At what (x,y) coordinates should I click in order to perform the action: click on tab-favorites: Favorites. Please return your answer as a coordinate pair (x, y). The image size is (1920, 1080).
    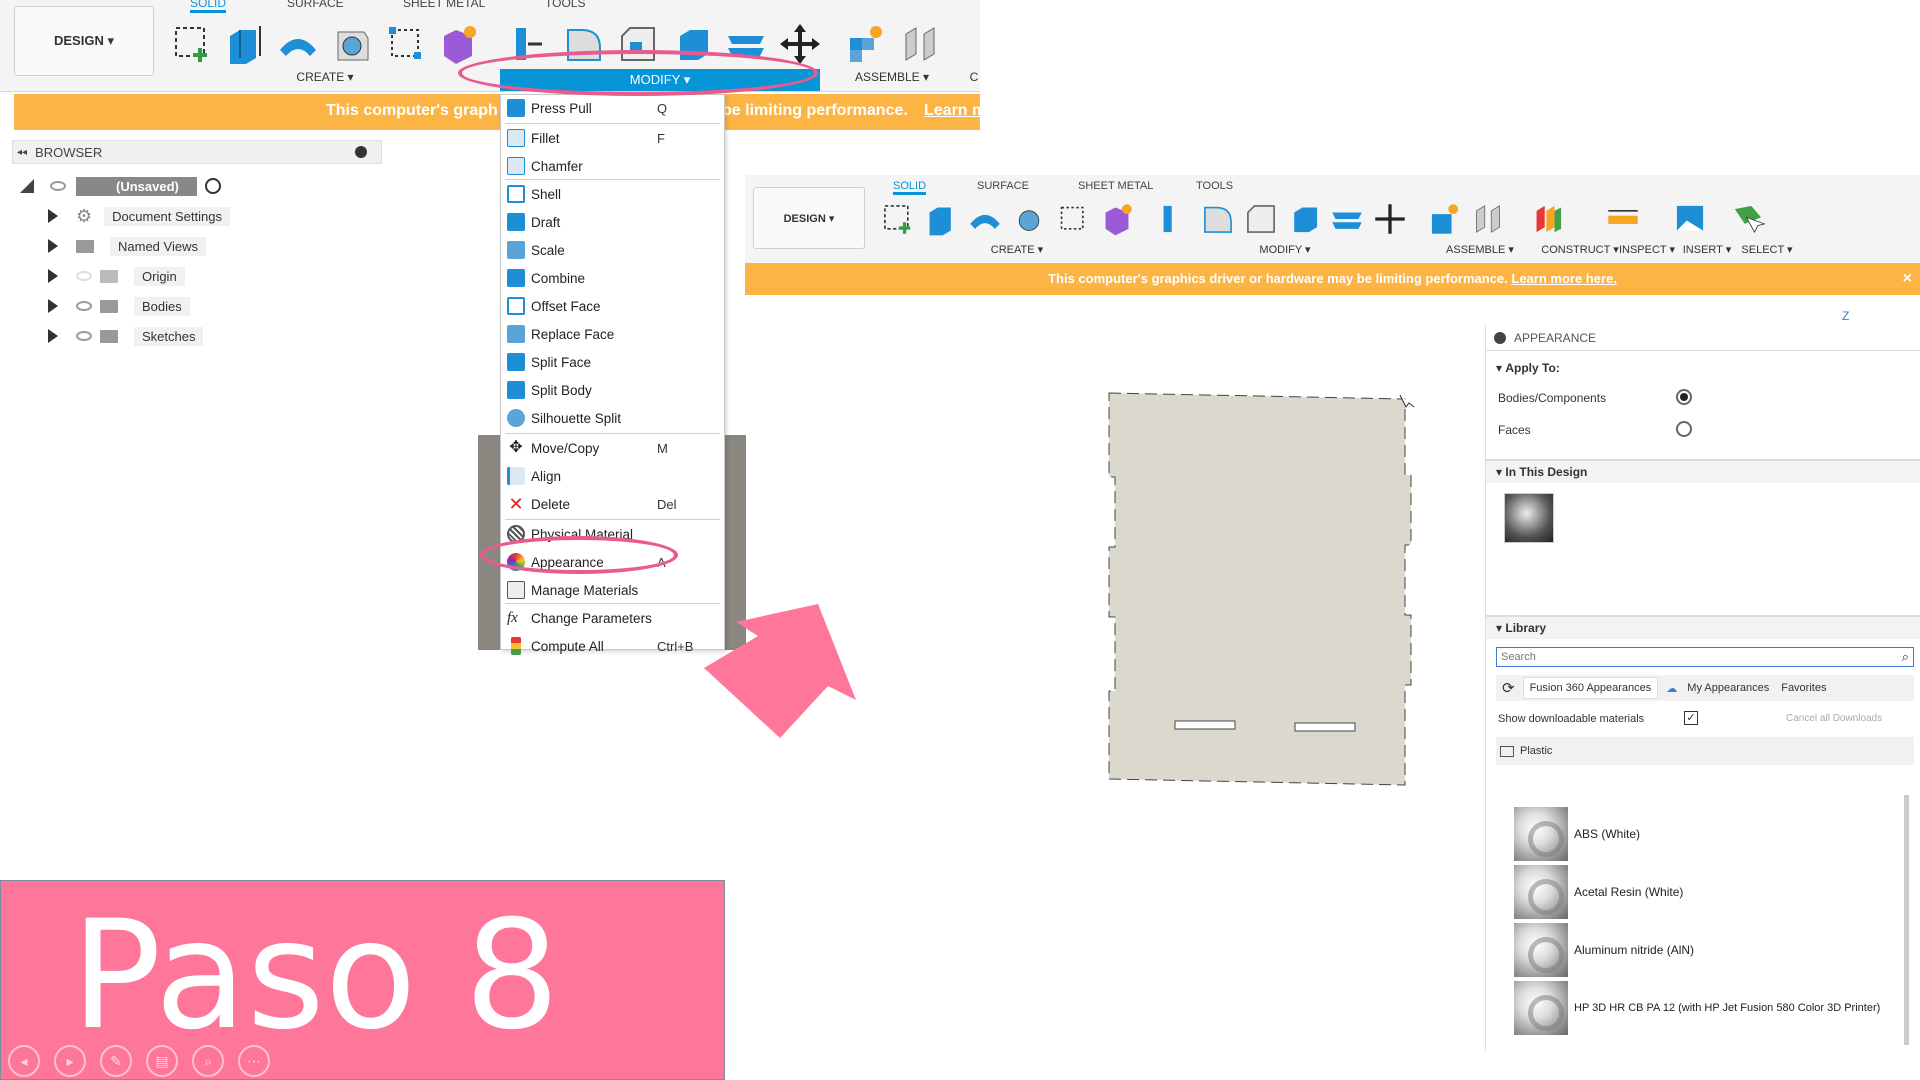
    Looking at the image, I should click on (1803, 688).